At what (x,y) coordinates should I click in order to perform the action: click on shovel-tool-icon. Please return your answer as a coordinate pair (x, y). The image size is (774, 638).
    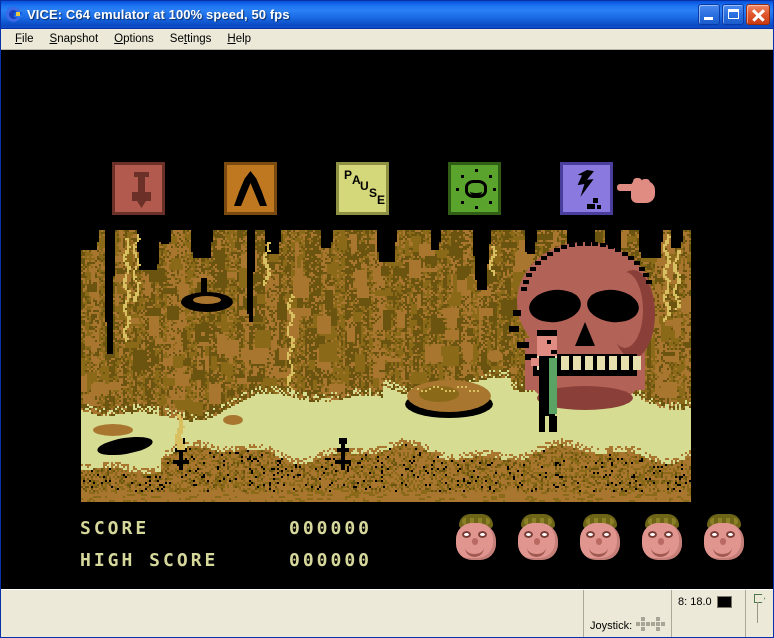
    Looking at the image, I should click on (138, 188).